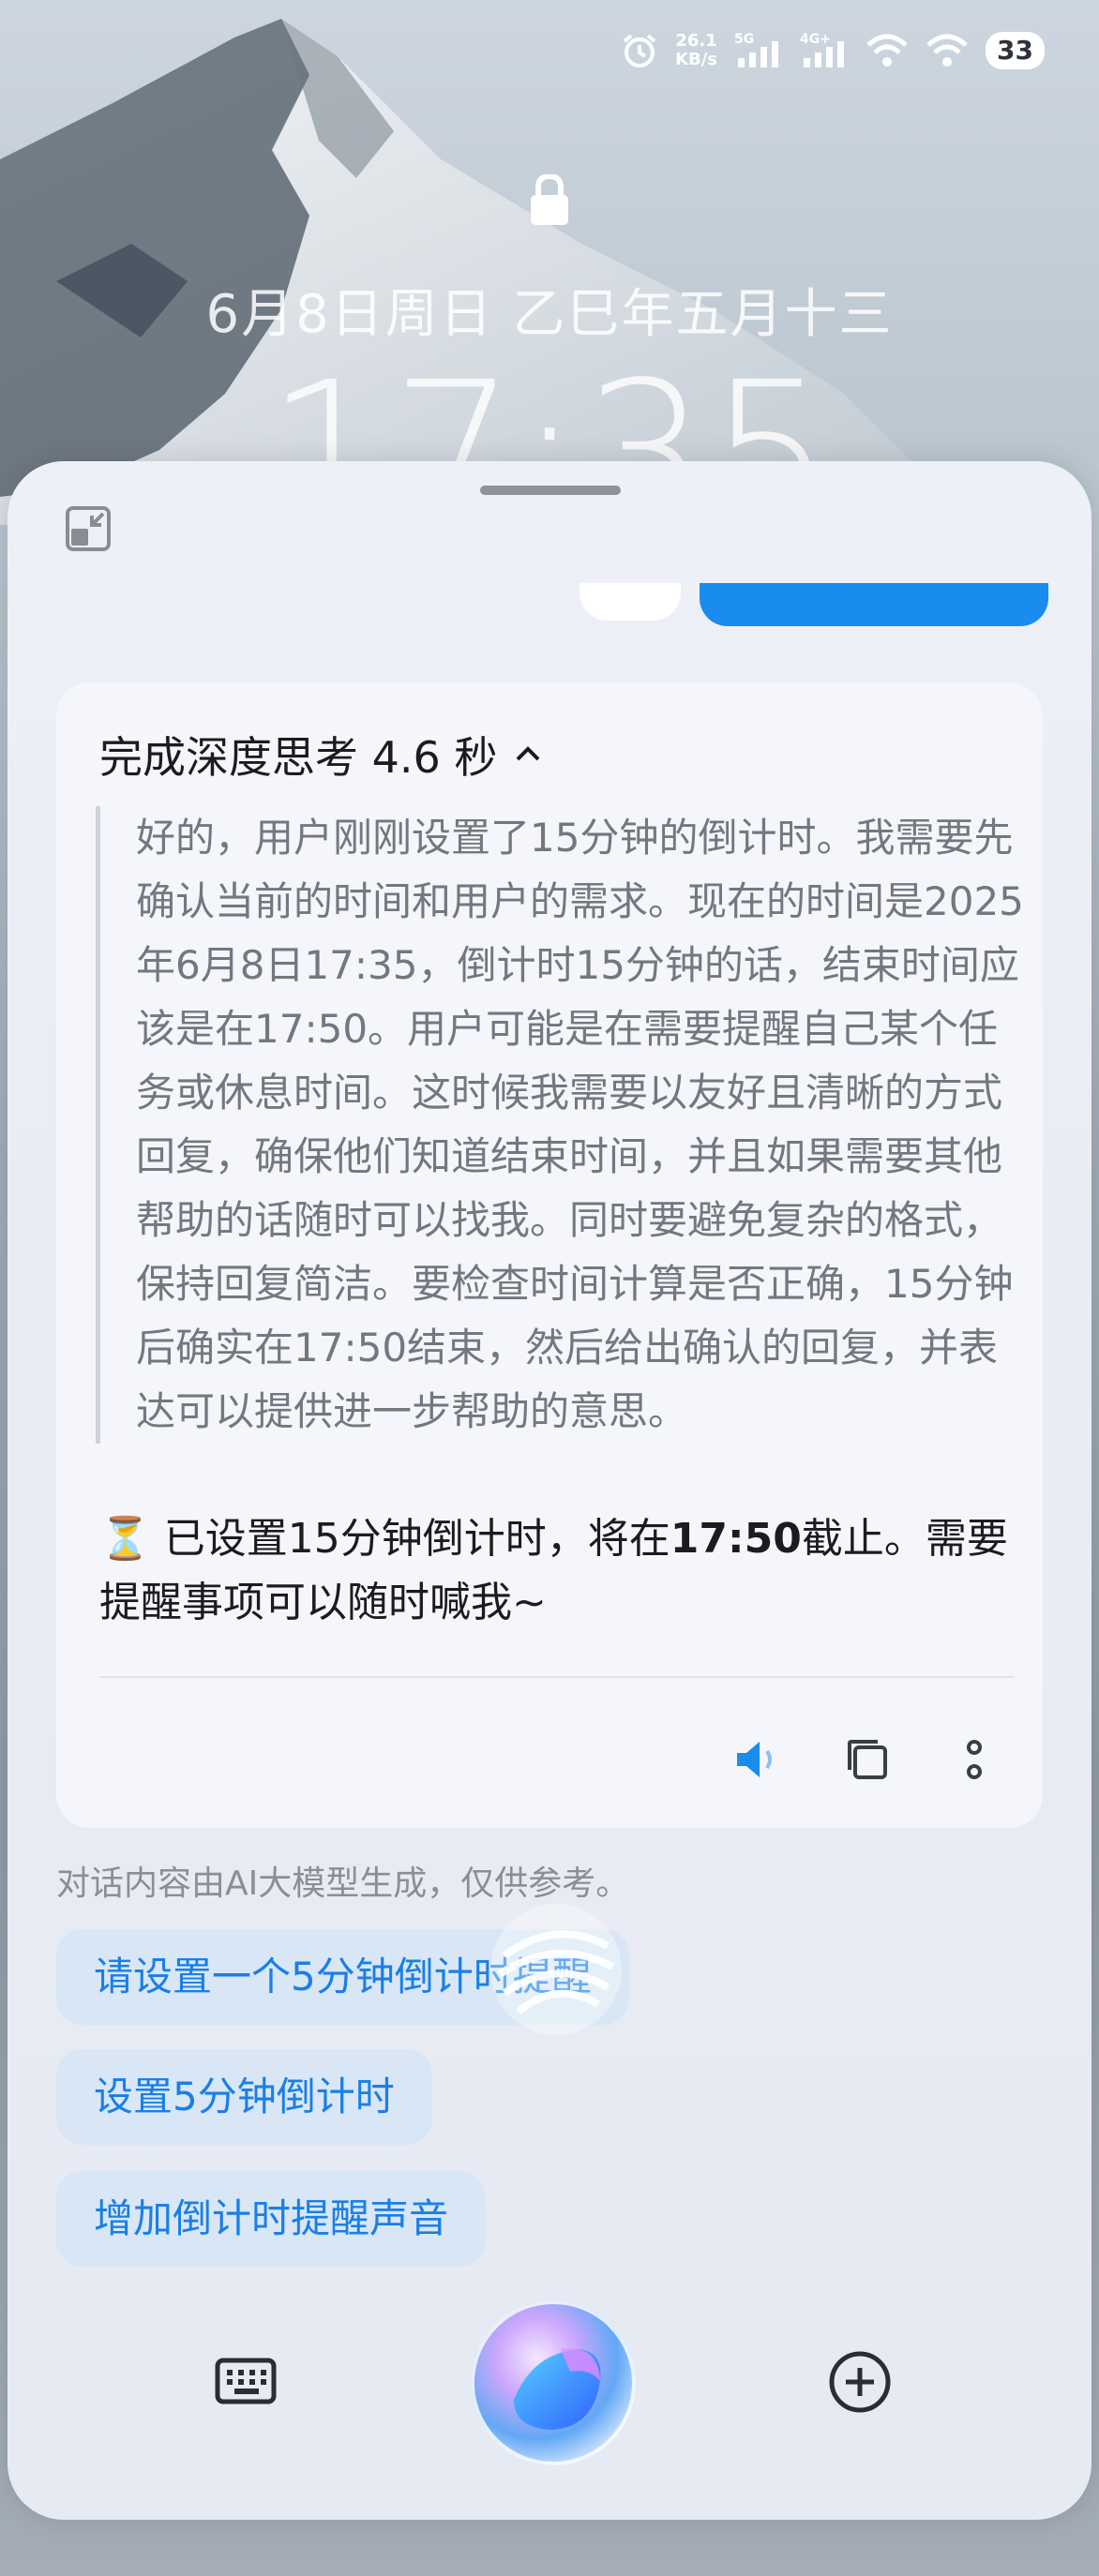 This screenshot has height=2576, width=1099. What do you see at coordinates (271, 2219) in the screenshot?
I see `suggestion-chip-3: 增加倒计时提醒声音` at bounding box center [271, 2219].